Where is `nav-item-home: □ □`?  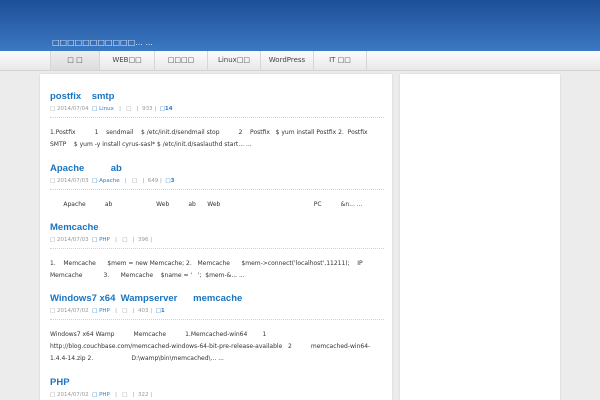
nav-item-home: □ □ is located at coordinates (75, 60).